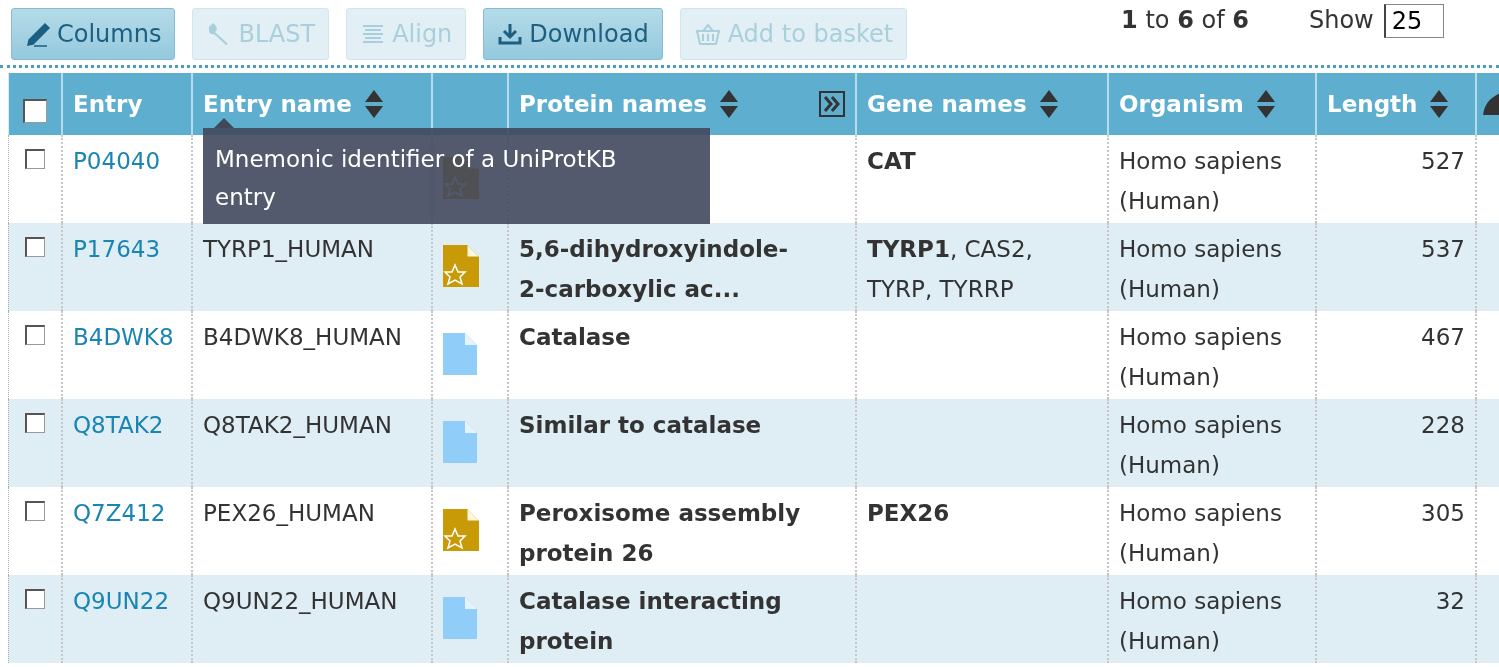 This screenshot has width=1499, height=667. What do you see at coordinates (123, 337) in the screenshot?
I see `entry-link: B4DWK8` at bounding box center [123, 337].